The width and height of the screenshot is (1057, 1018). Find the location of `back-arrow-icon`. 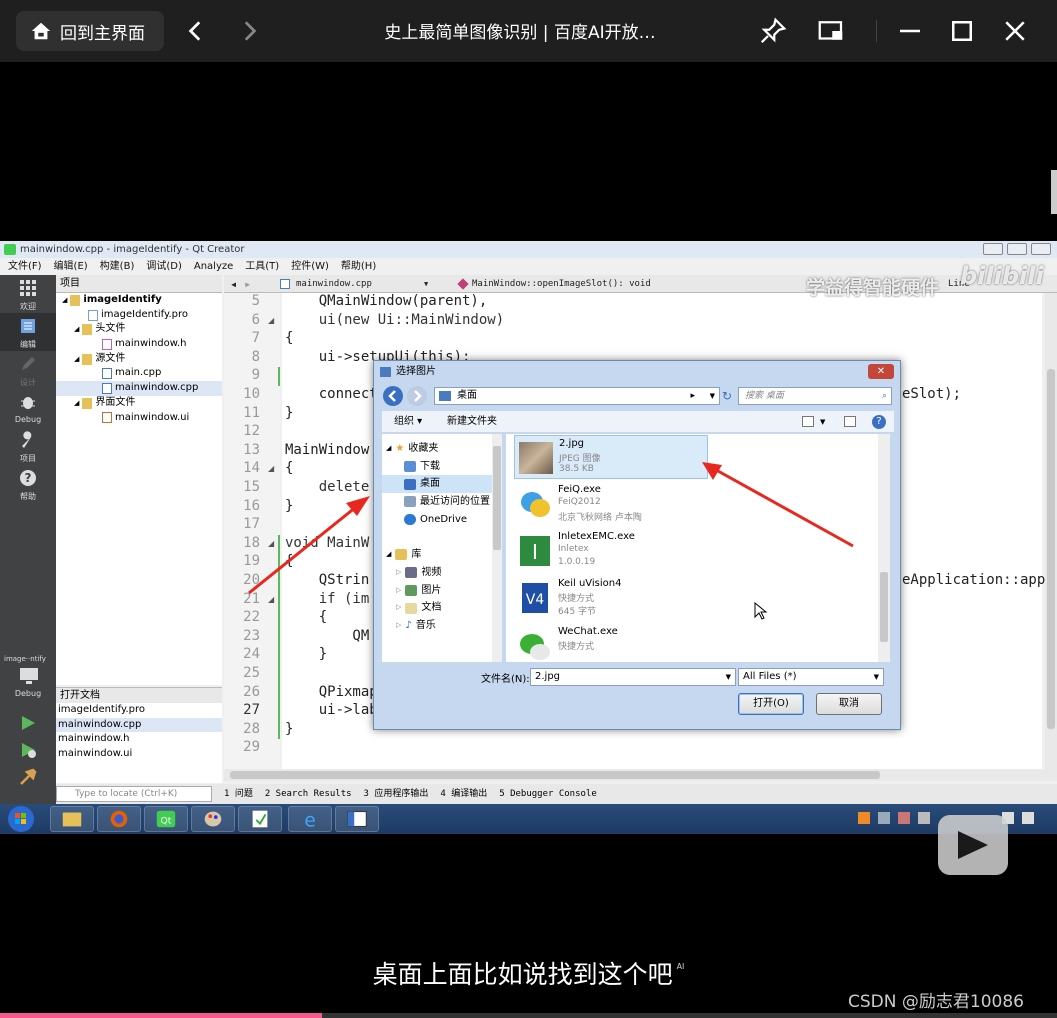

back-arrow-icon is located at coordinates (196, 31).